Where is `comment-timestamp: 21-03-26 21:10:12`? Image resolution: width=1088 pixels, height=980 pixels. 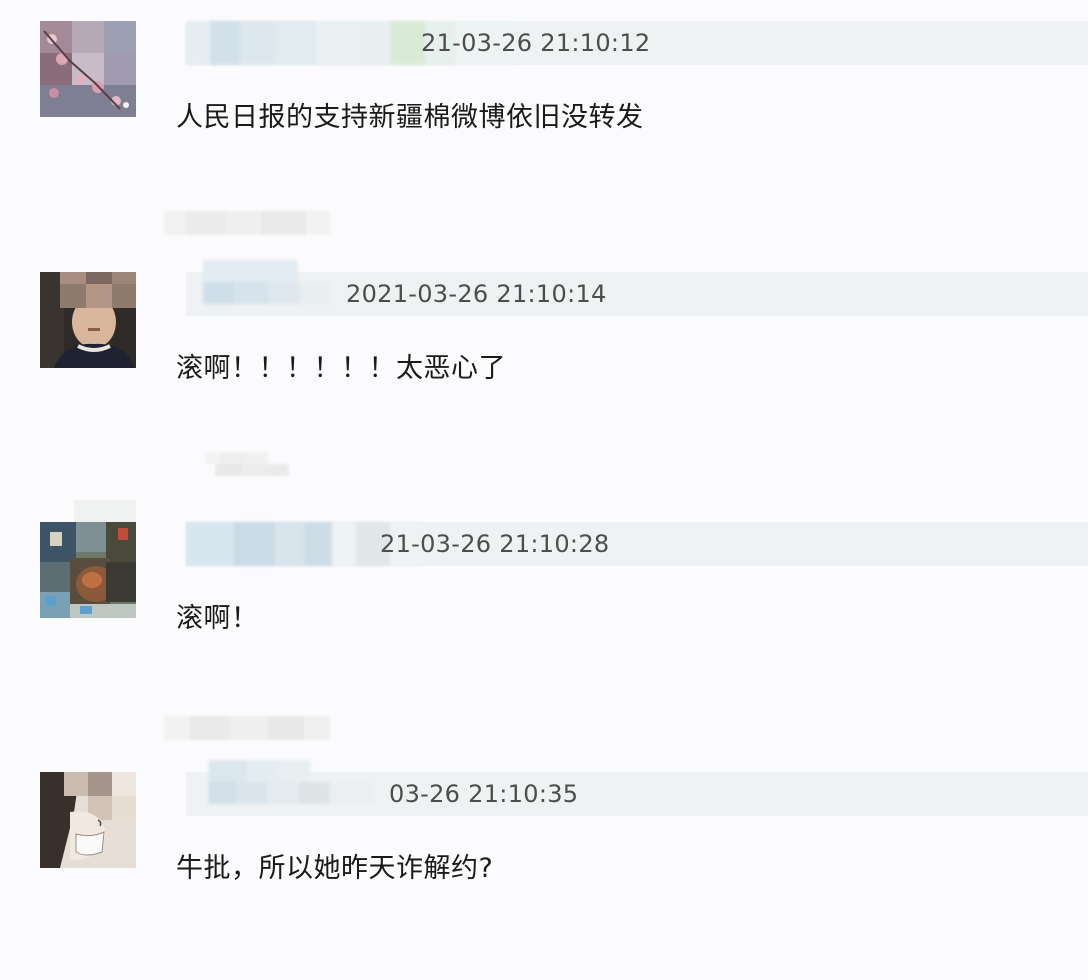
comment-timestamp: 21-03-26 21:10:12 is located at coordinates (536, 43).